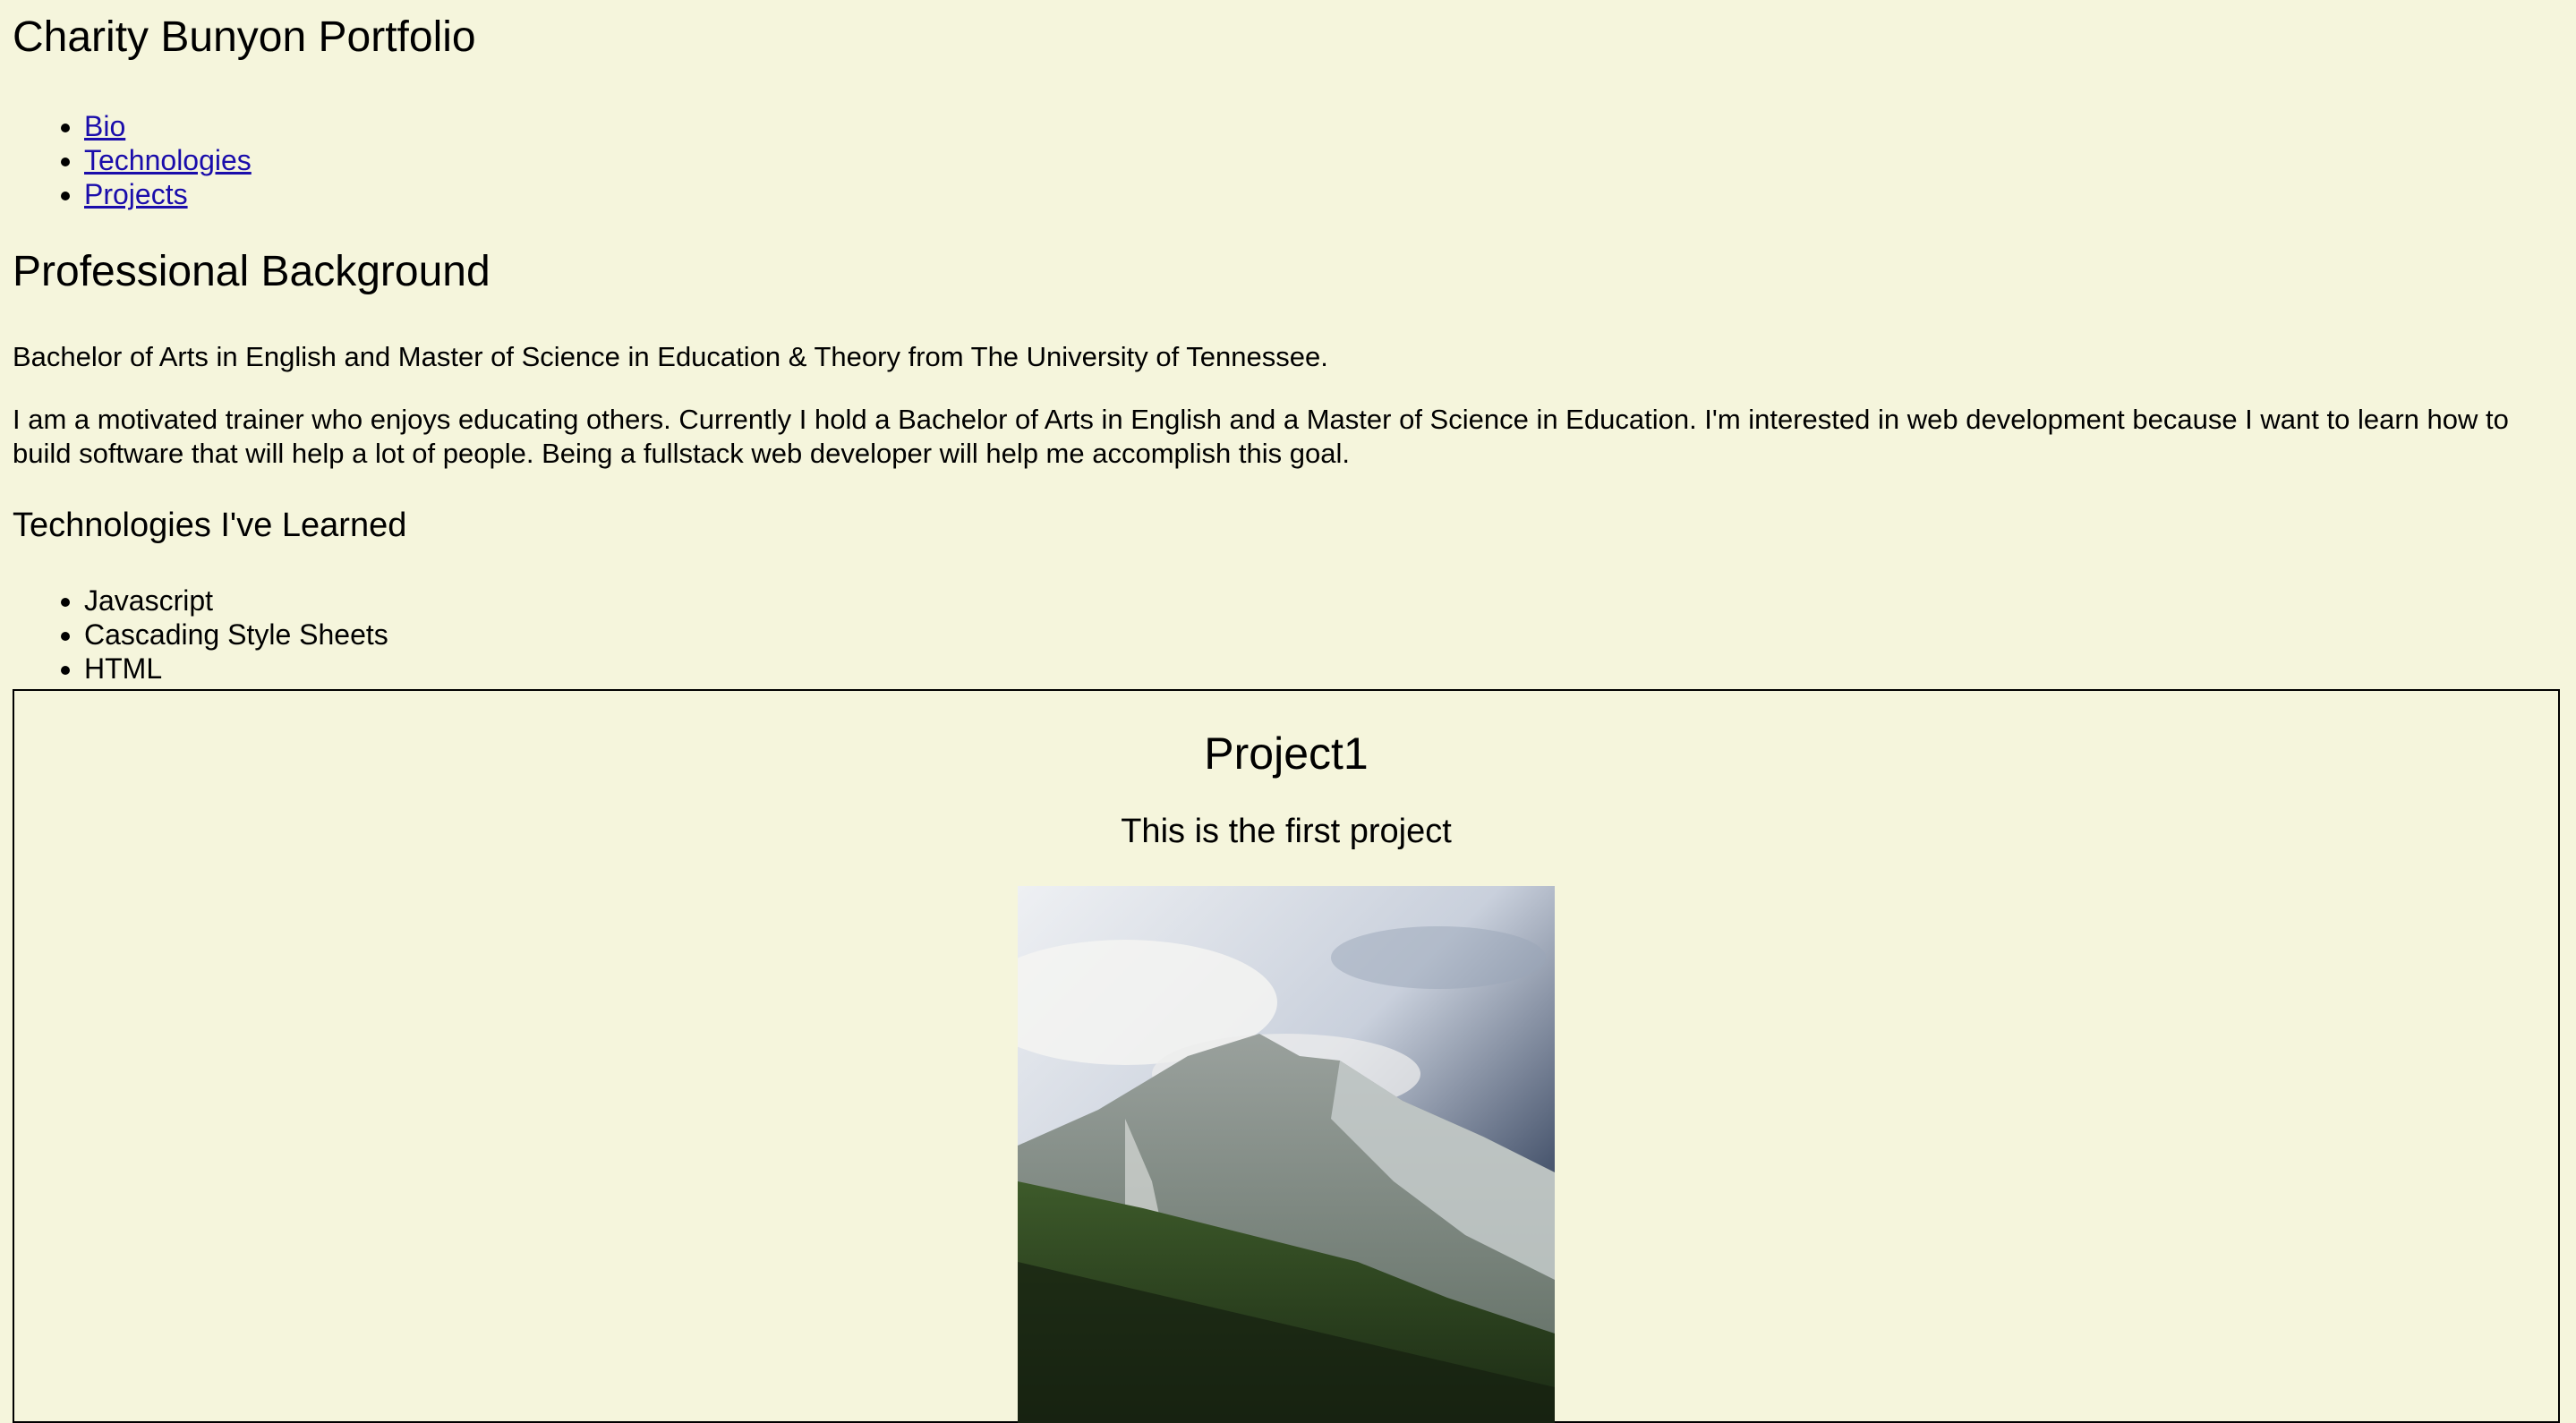  What do you see at coordinates (1286, 831) in the screenshot?
I see `project-description: This is the first project` at bounding box center [1286, 831].